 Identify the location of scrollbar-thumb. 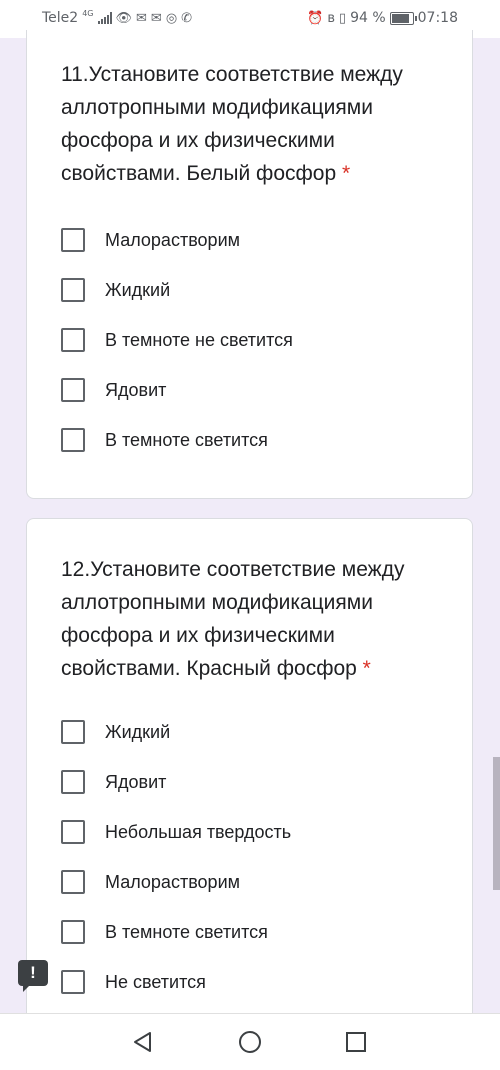
(496, 823).